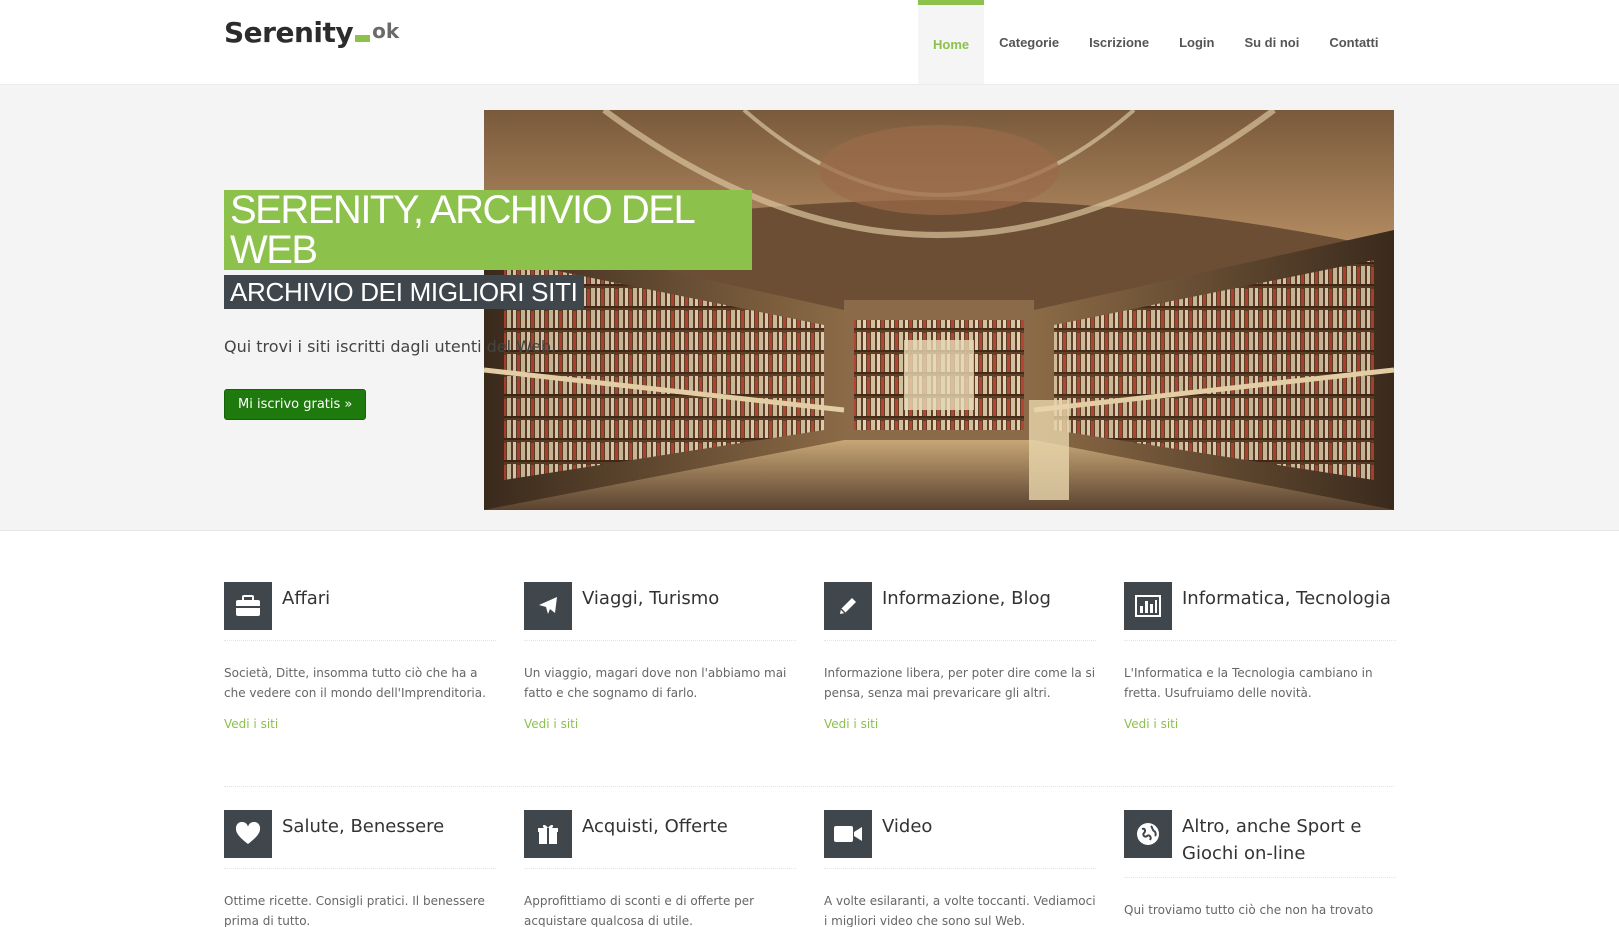 This screenshot has width=1619, height=927. I want to click on briefcase-icon, so click(248, 606).